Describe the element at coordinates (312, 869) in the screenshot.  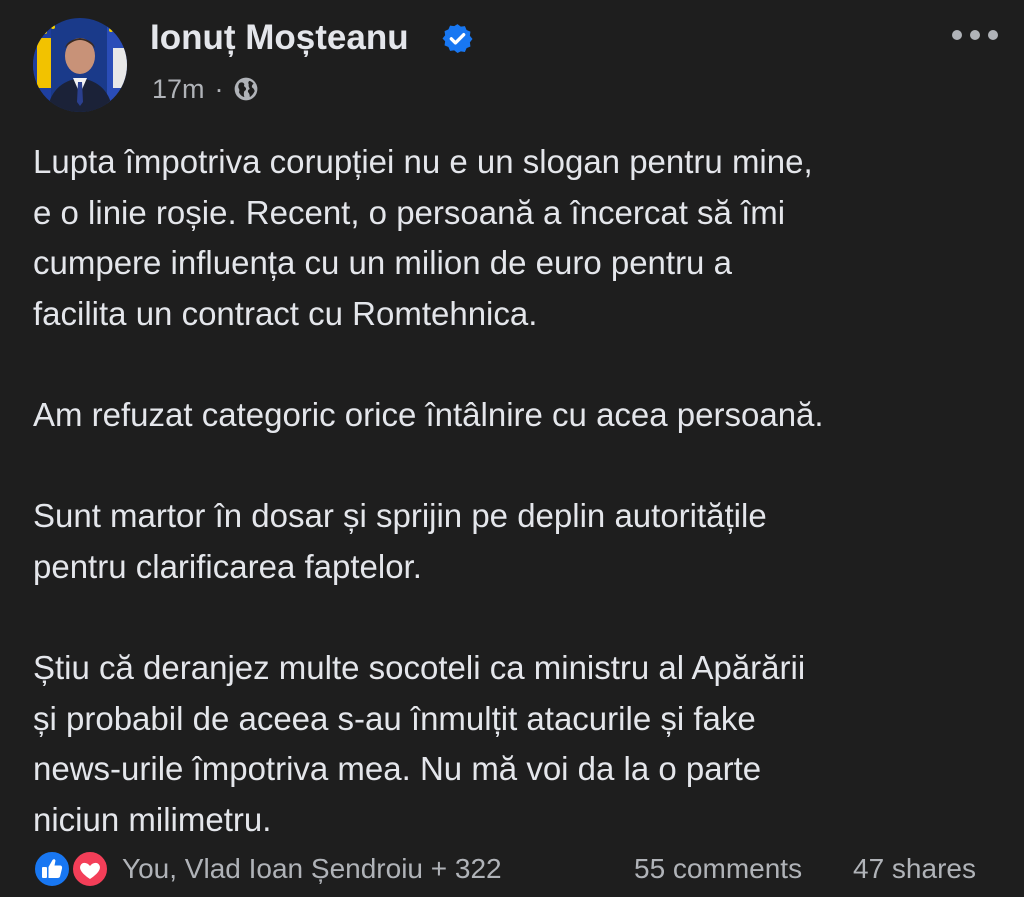
I see `reactions-summary: You, Vlad Ioan Șendroiu + 322` at that location.